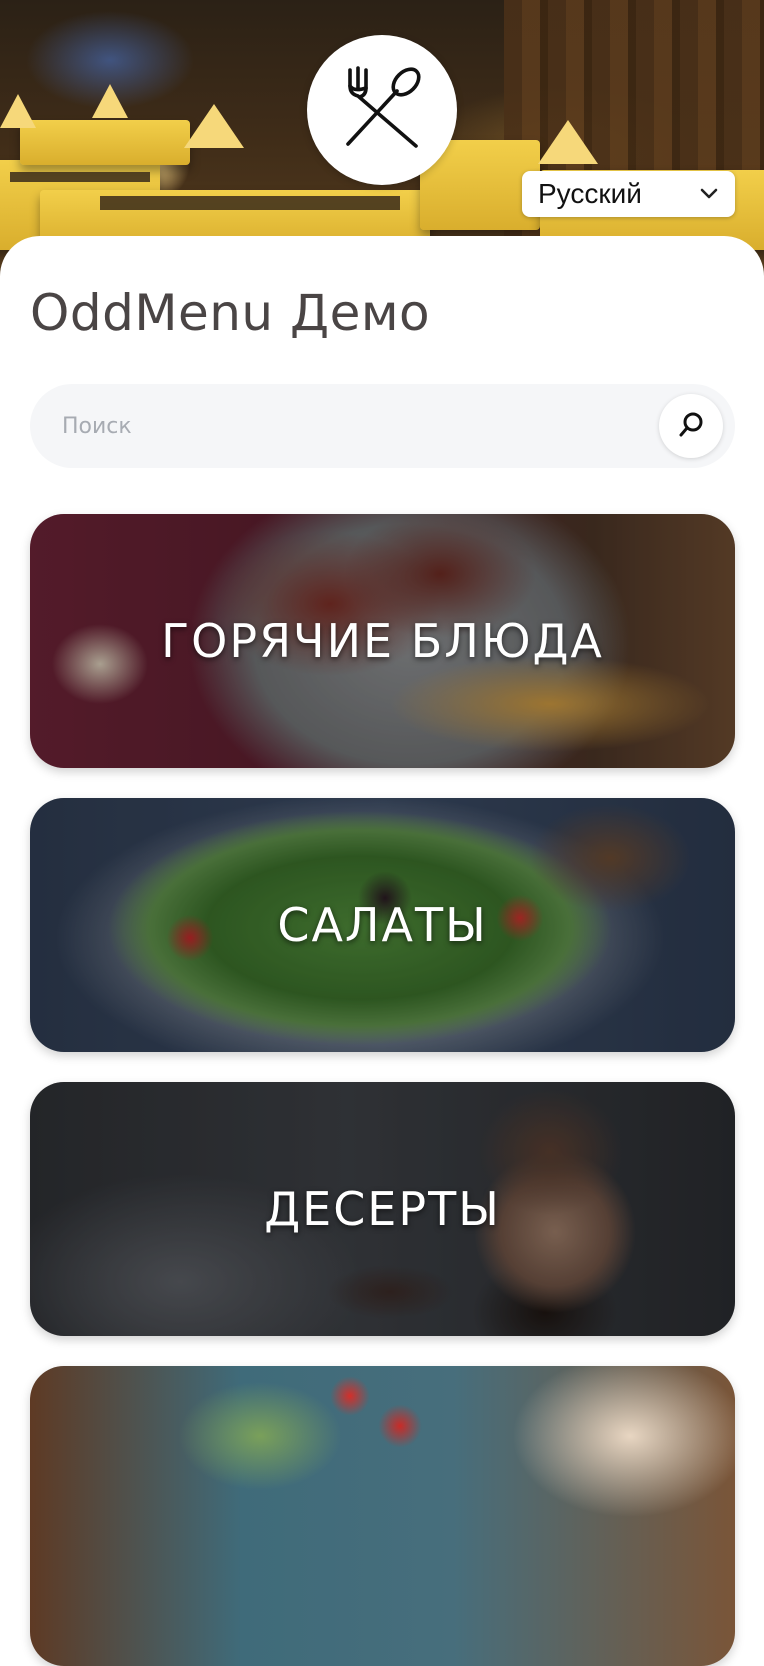 This screenshot has height=1666, width=764. I want to click on search-icon, so click(691, 426).